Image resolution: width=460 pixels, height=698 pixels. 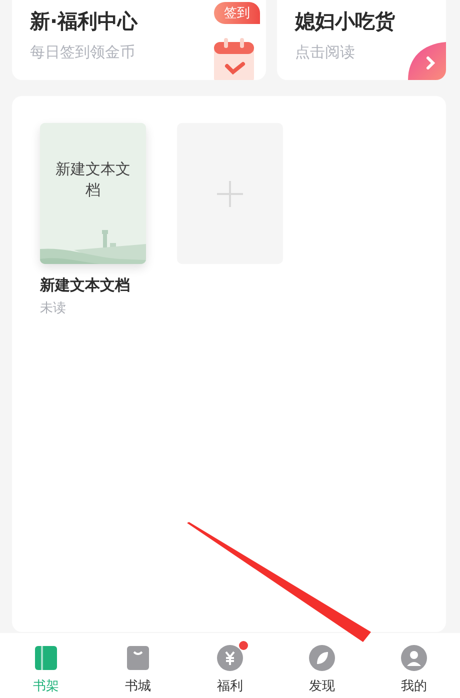 I want to click on nav-tab: 书城, so click(x=138, y=665).